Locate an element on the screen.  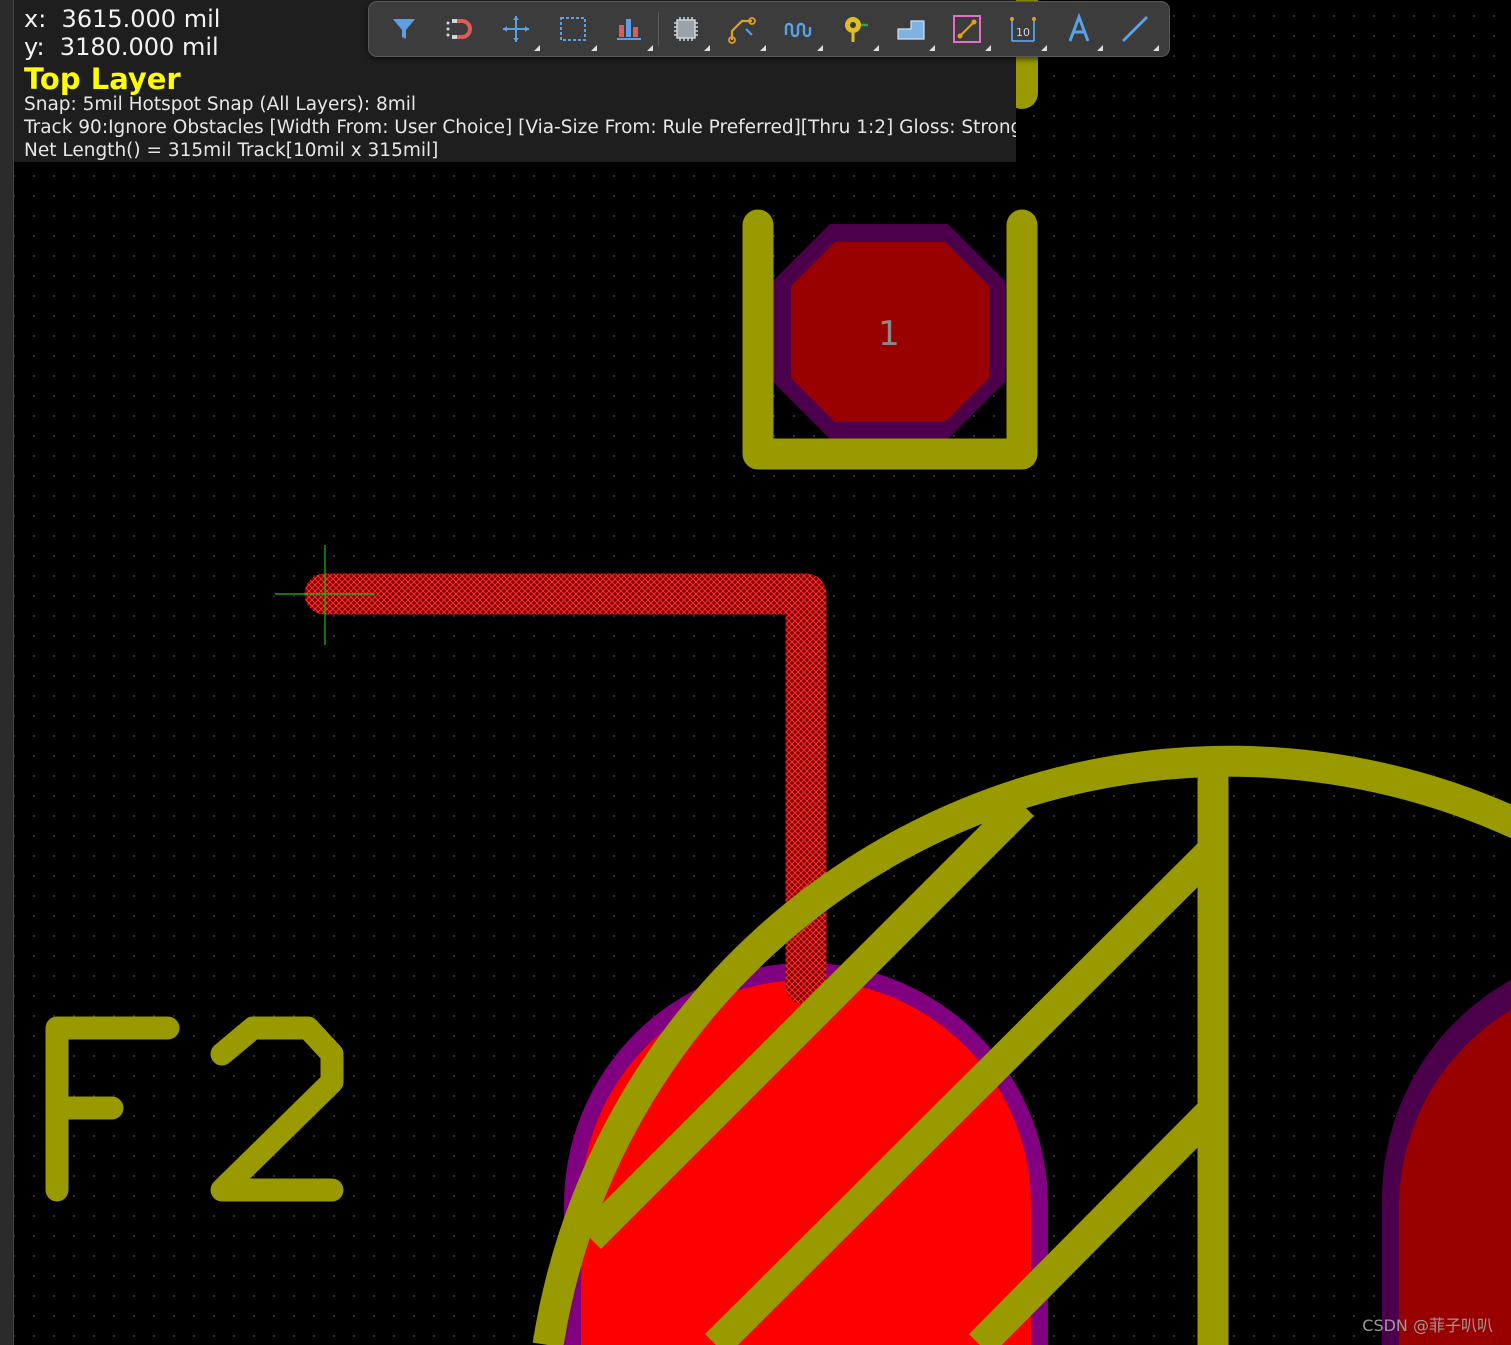
align-button is located at coordinates (631, 30).